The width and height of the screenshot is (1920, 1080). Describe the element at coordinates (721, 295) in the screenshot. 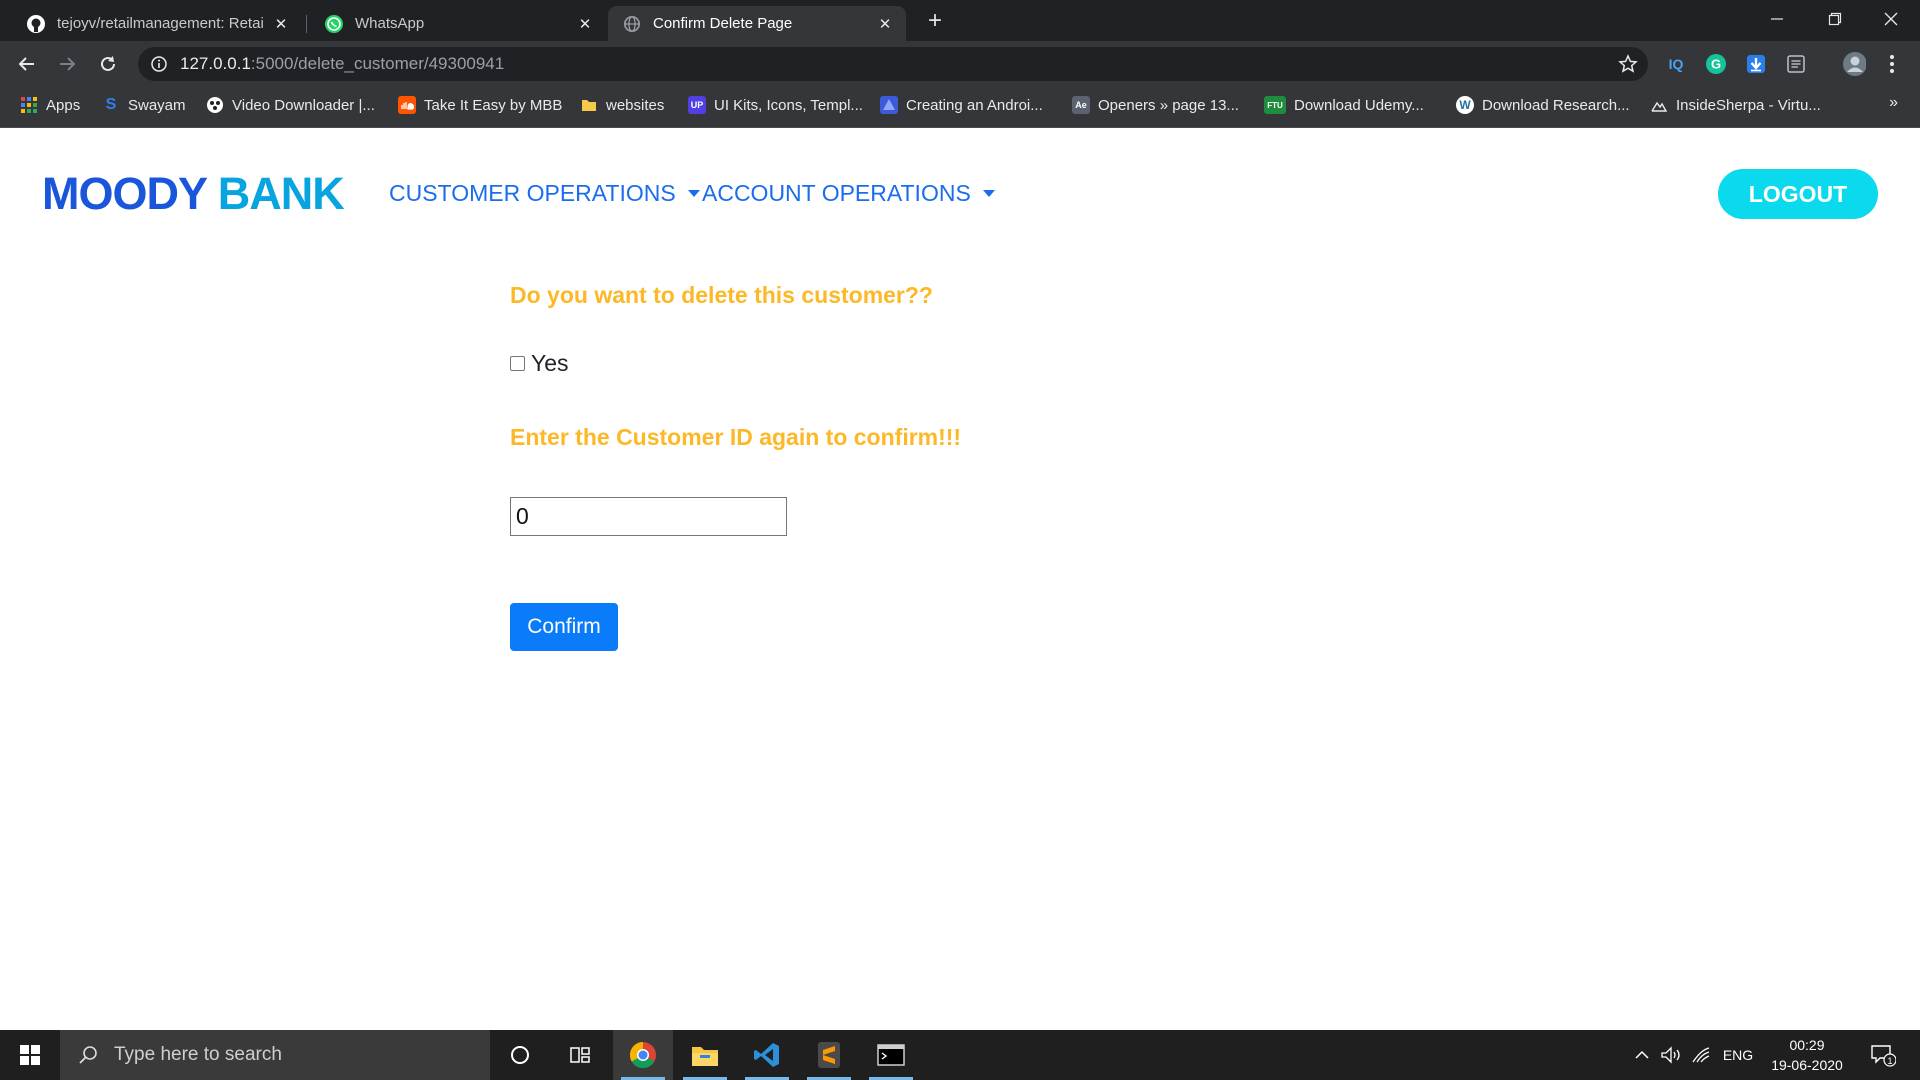

I see `delete-question-heading: Do you want to delete this customer??` at that location.